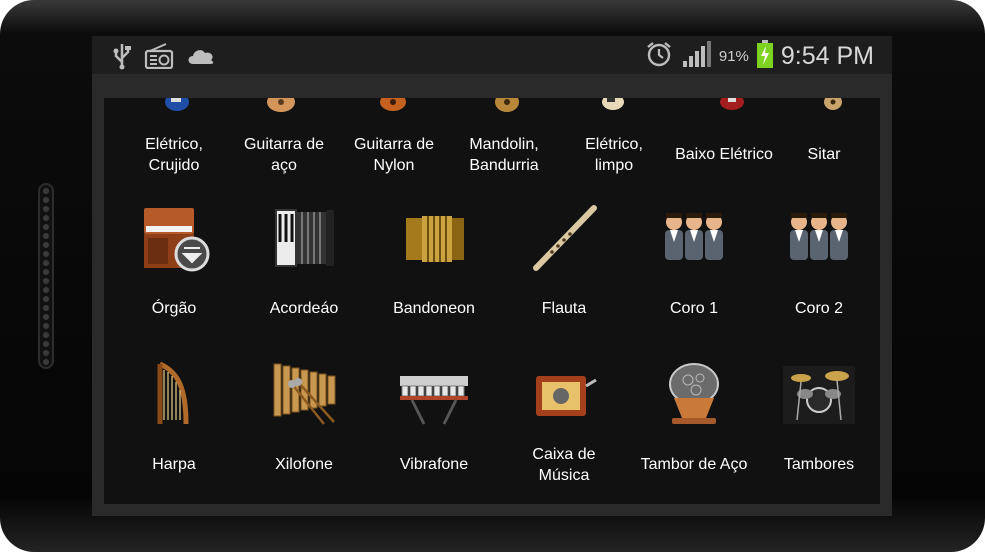 The height and width of the screenshot is (552, 985). I want to click on instrument-label: Harpa, so click(174, 464).